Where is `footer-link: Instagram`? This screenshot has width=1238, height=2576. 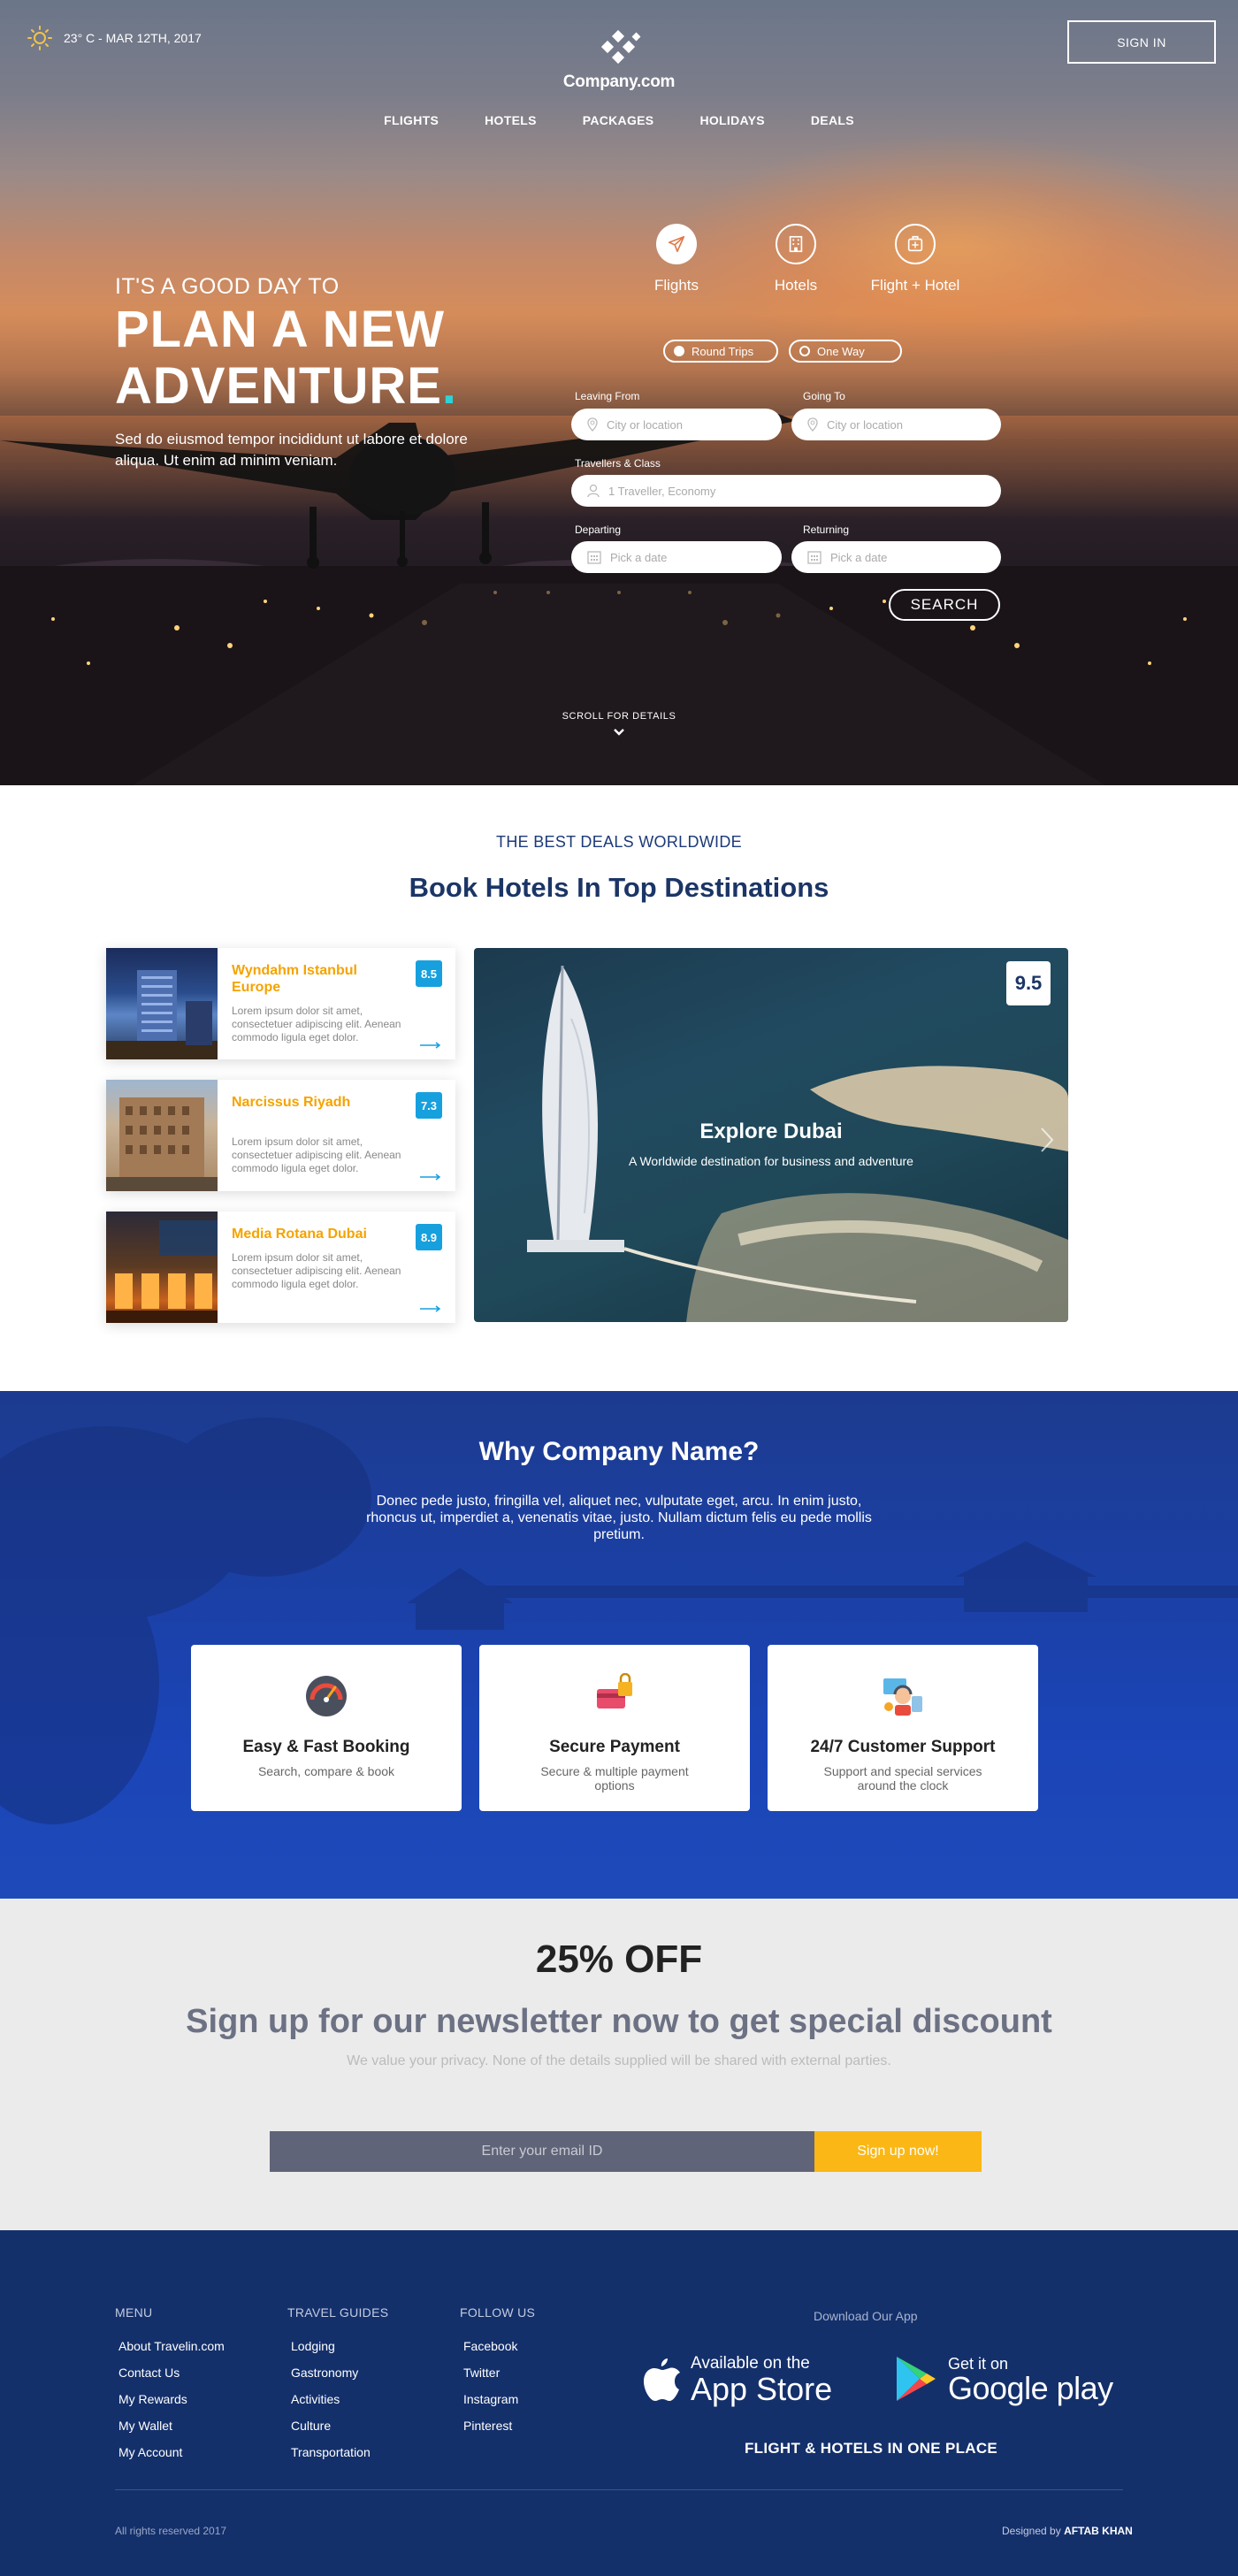 footer-link: Instagram is located at coordinates (499, 2399).